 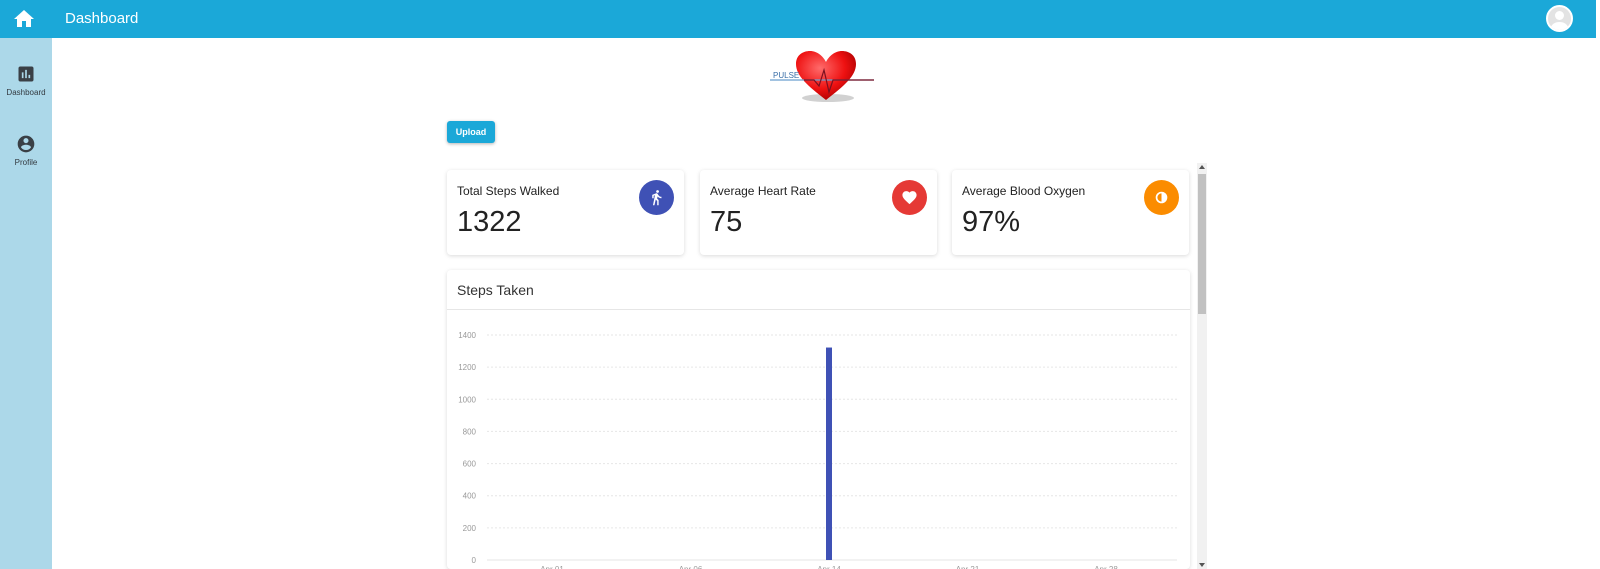 I want to click on stat-card-steps: Total Steps Walked 1322, so click(x=565, y=212).